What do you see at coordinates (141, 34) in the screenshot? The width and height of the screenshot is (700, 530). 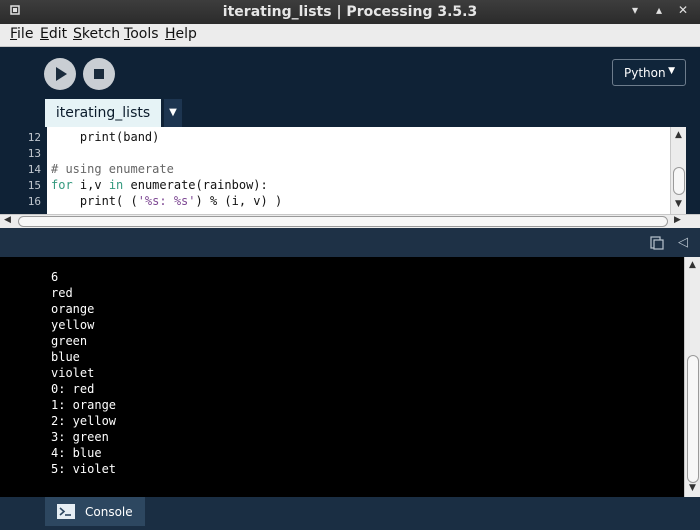 I see `menu-tools: Tools` at bounding box center [141, 34].